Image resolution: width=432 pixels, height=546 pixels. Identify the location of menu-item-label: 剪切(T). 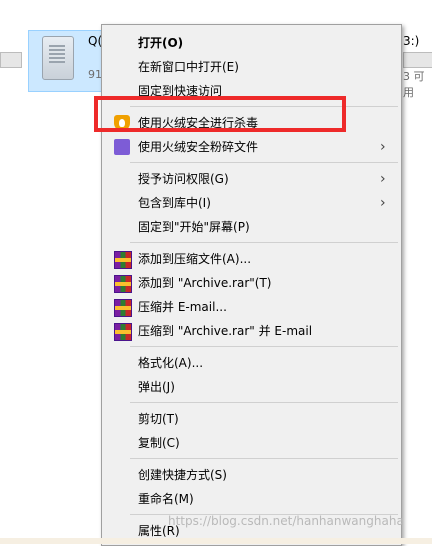
(158, 419).